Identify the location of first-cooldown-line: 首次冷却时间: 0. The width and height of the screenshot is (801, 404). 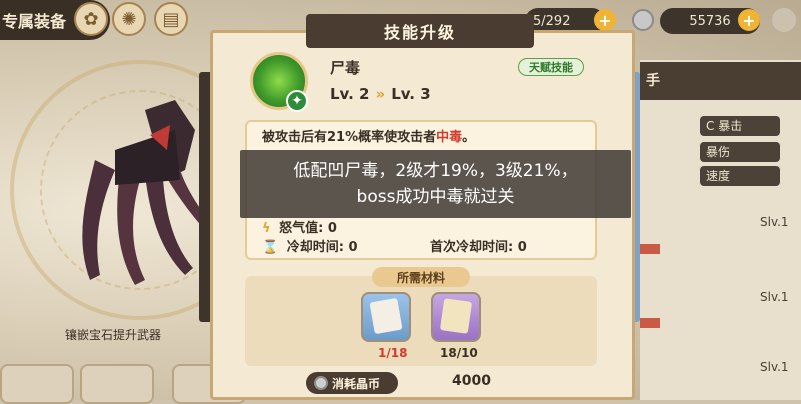
(478, 245).